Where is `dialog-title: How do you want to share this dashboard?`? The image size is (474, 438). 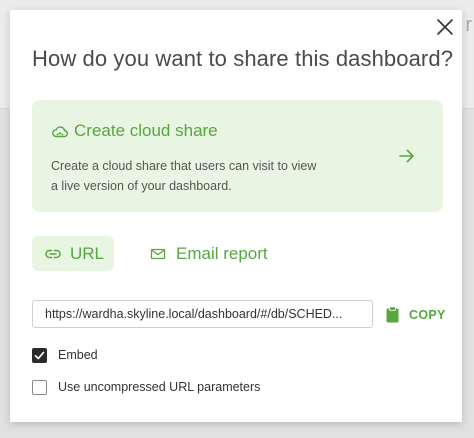
dialog-title: How do you want to share this dashboard? is located at coordinates (243, 58).